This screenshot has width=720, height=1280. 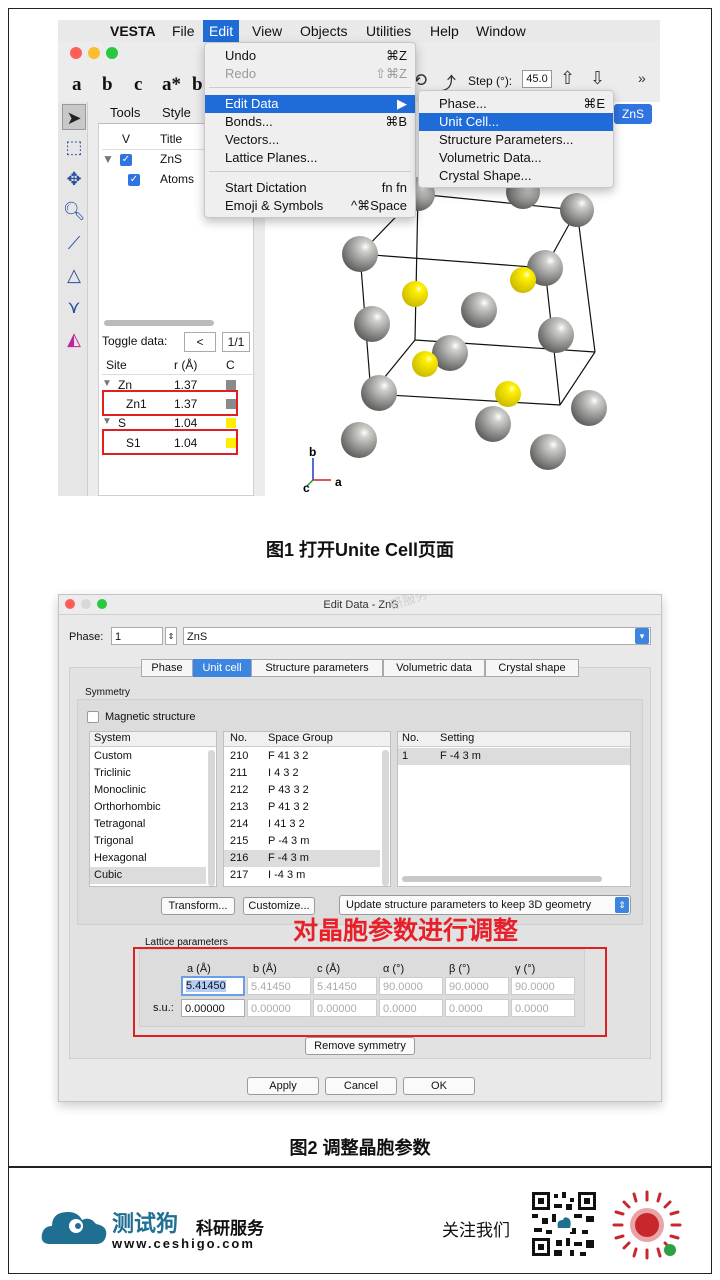 I want to click on tab-structure-parameters: Structure parameters, so click(x=317, y=668).